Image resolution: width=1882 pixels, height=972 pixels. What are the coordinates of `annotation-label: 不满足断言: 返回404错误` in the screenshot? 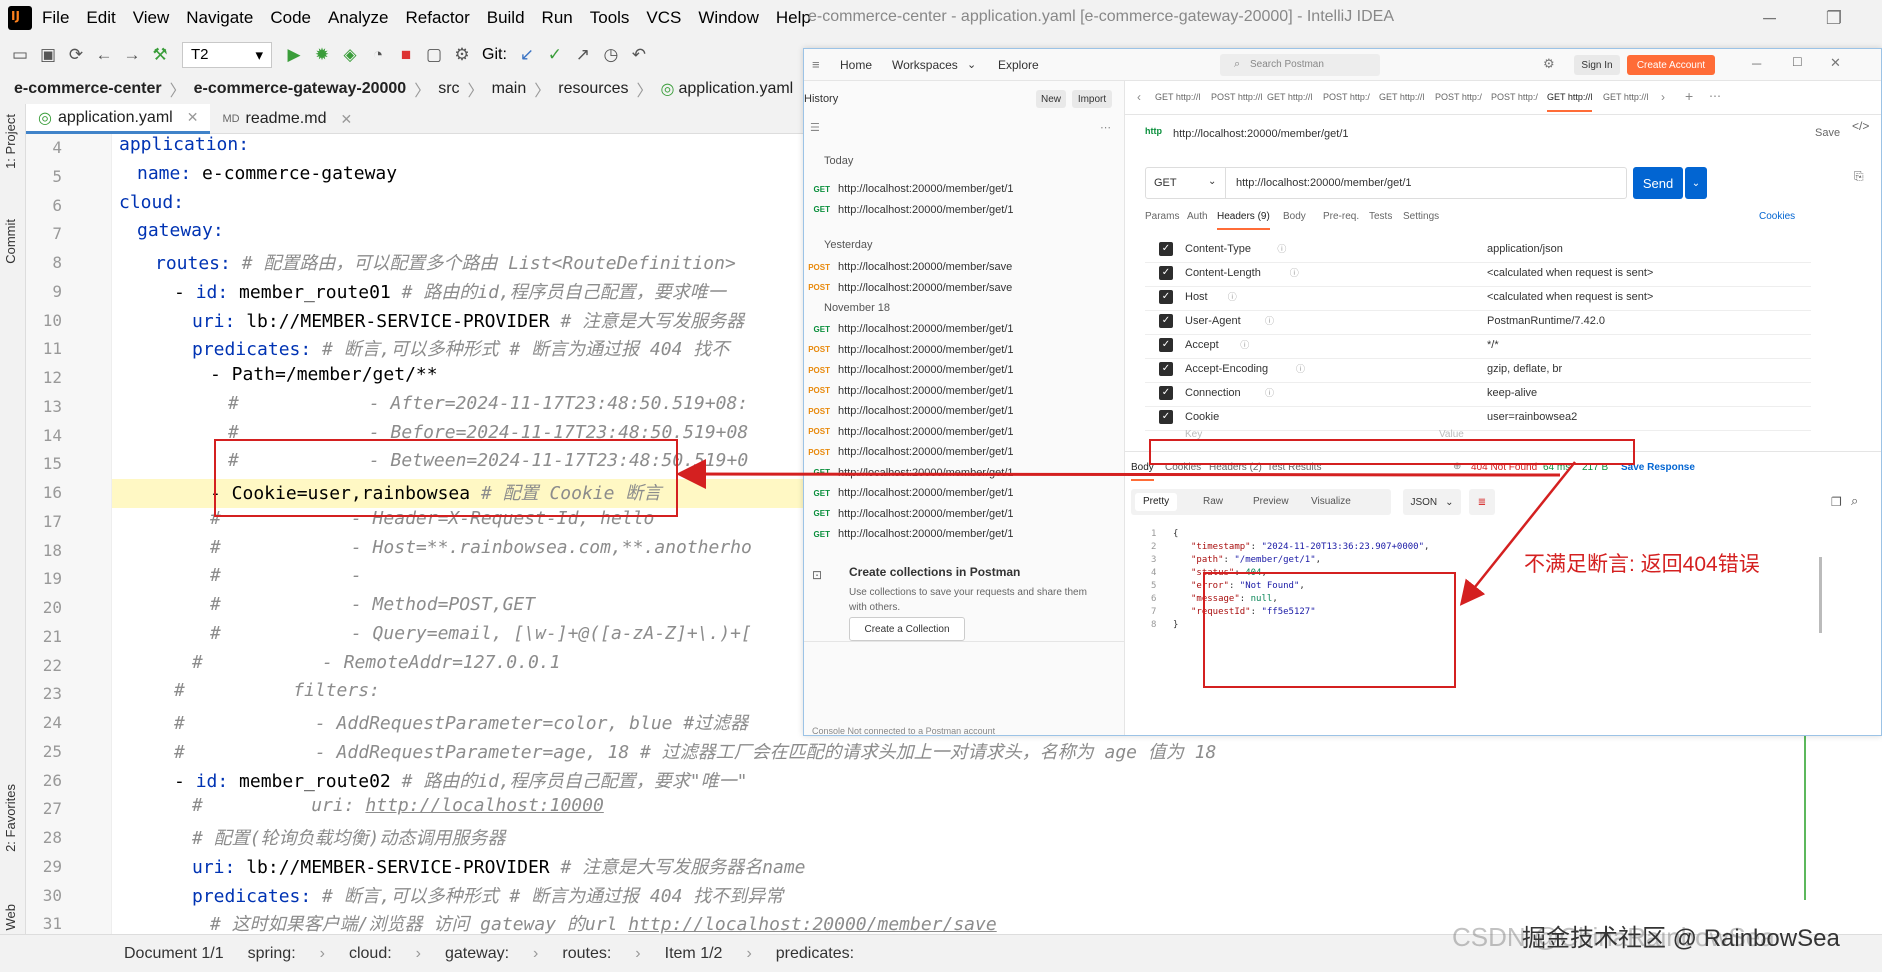 It's located at (1642, 564).